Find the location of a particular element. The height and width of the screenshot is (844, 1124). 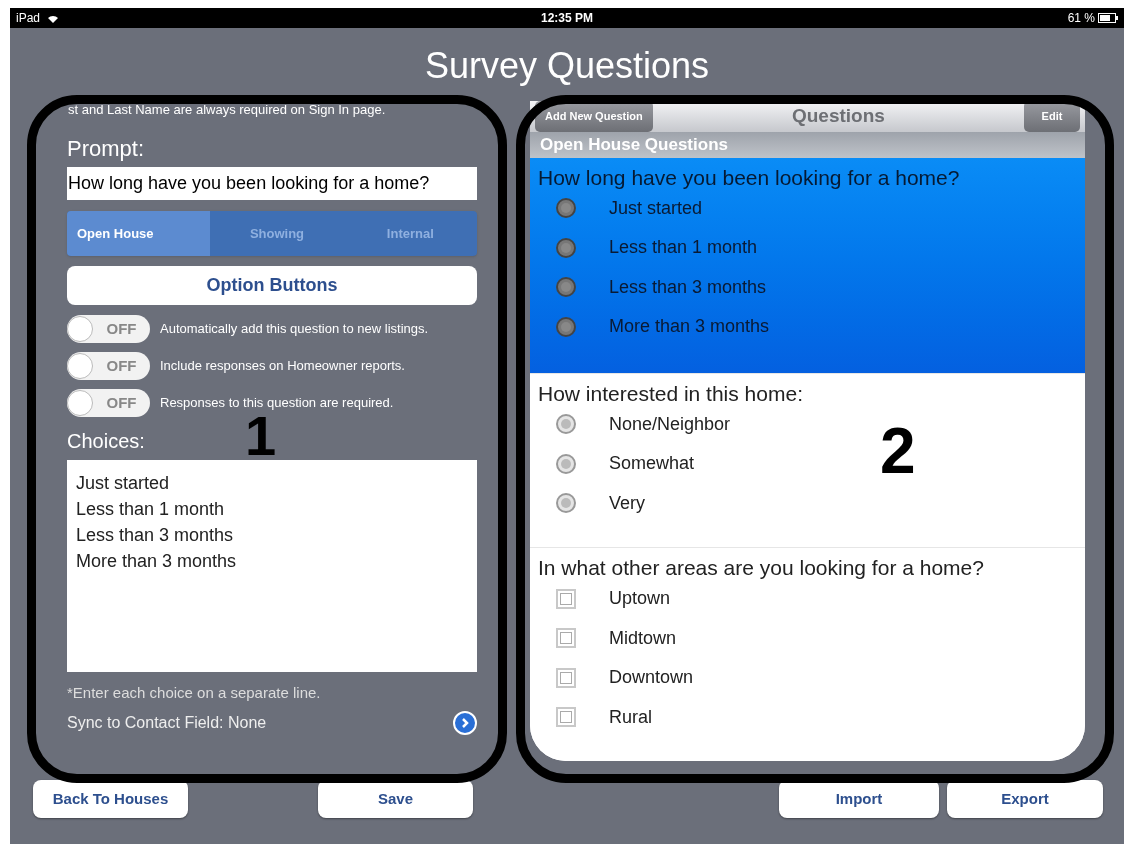

choices-label: Choices: is located at coordinates (106, 440).